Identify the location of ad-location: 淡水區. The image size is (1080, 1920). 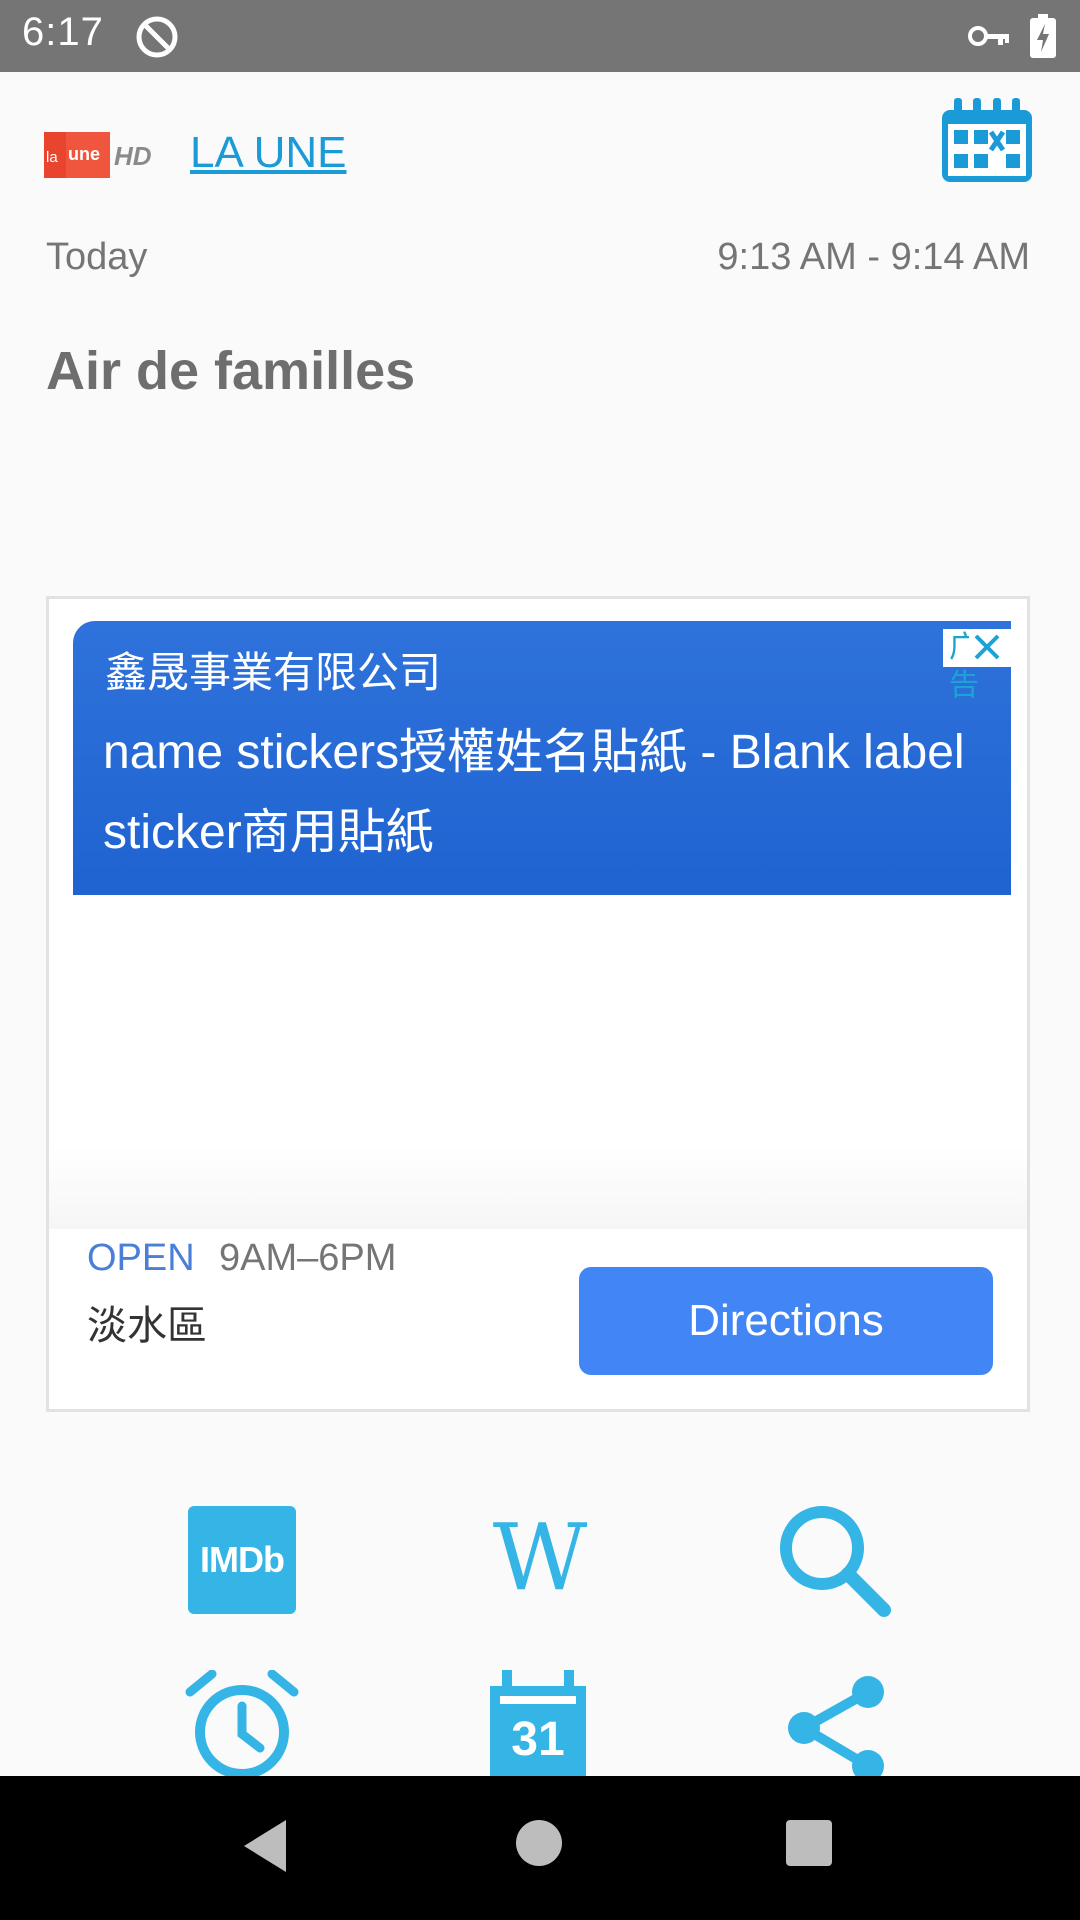
(147, 1326).